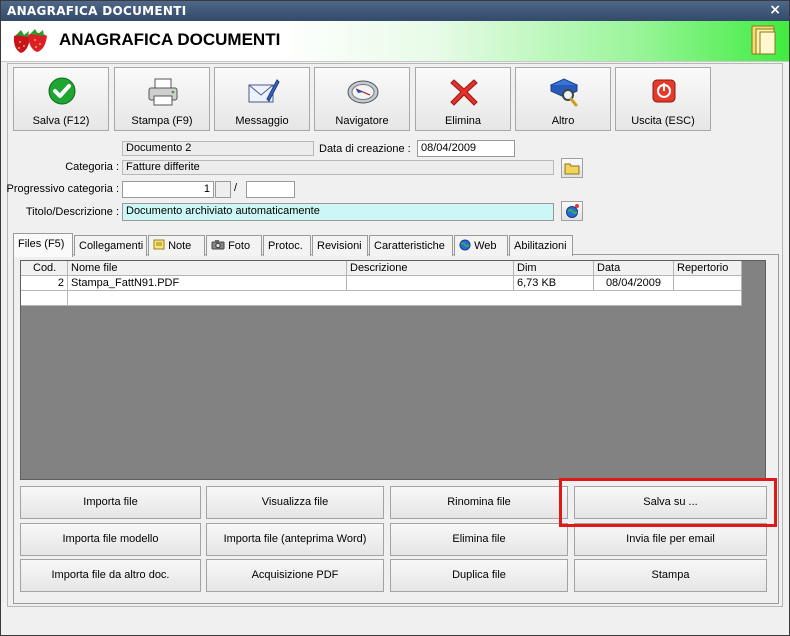 The width and height of the screenshot is (790, 636). Describe the element at coordinates (264, 91) in the screenshot. I see `envelope-pen-icon` at that location.